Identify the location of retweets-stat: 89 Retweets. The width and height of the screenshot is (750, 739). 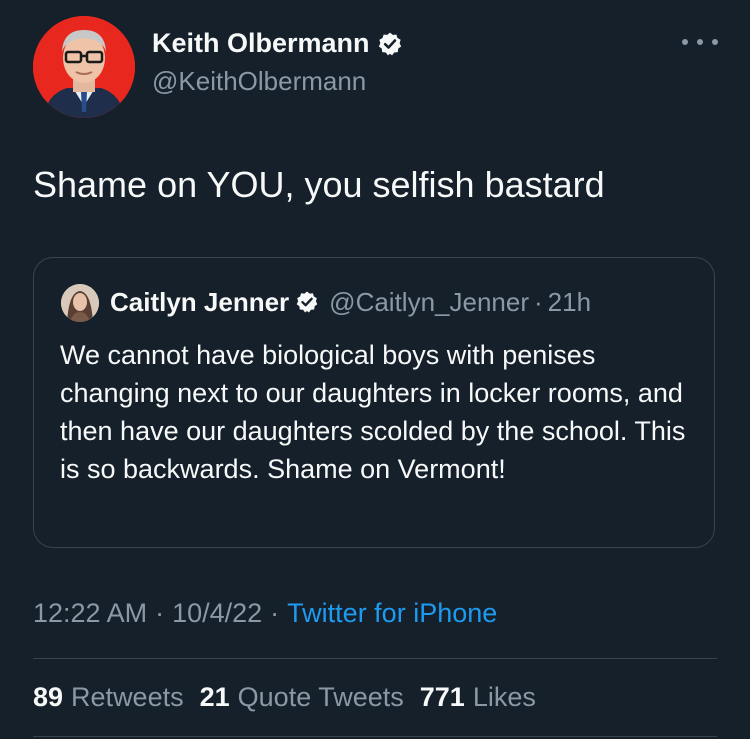
(108, 697).